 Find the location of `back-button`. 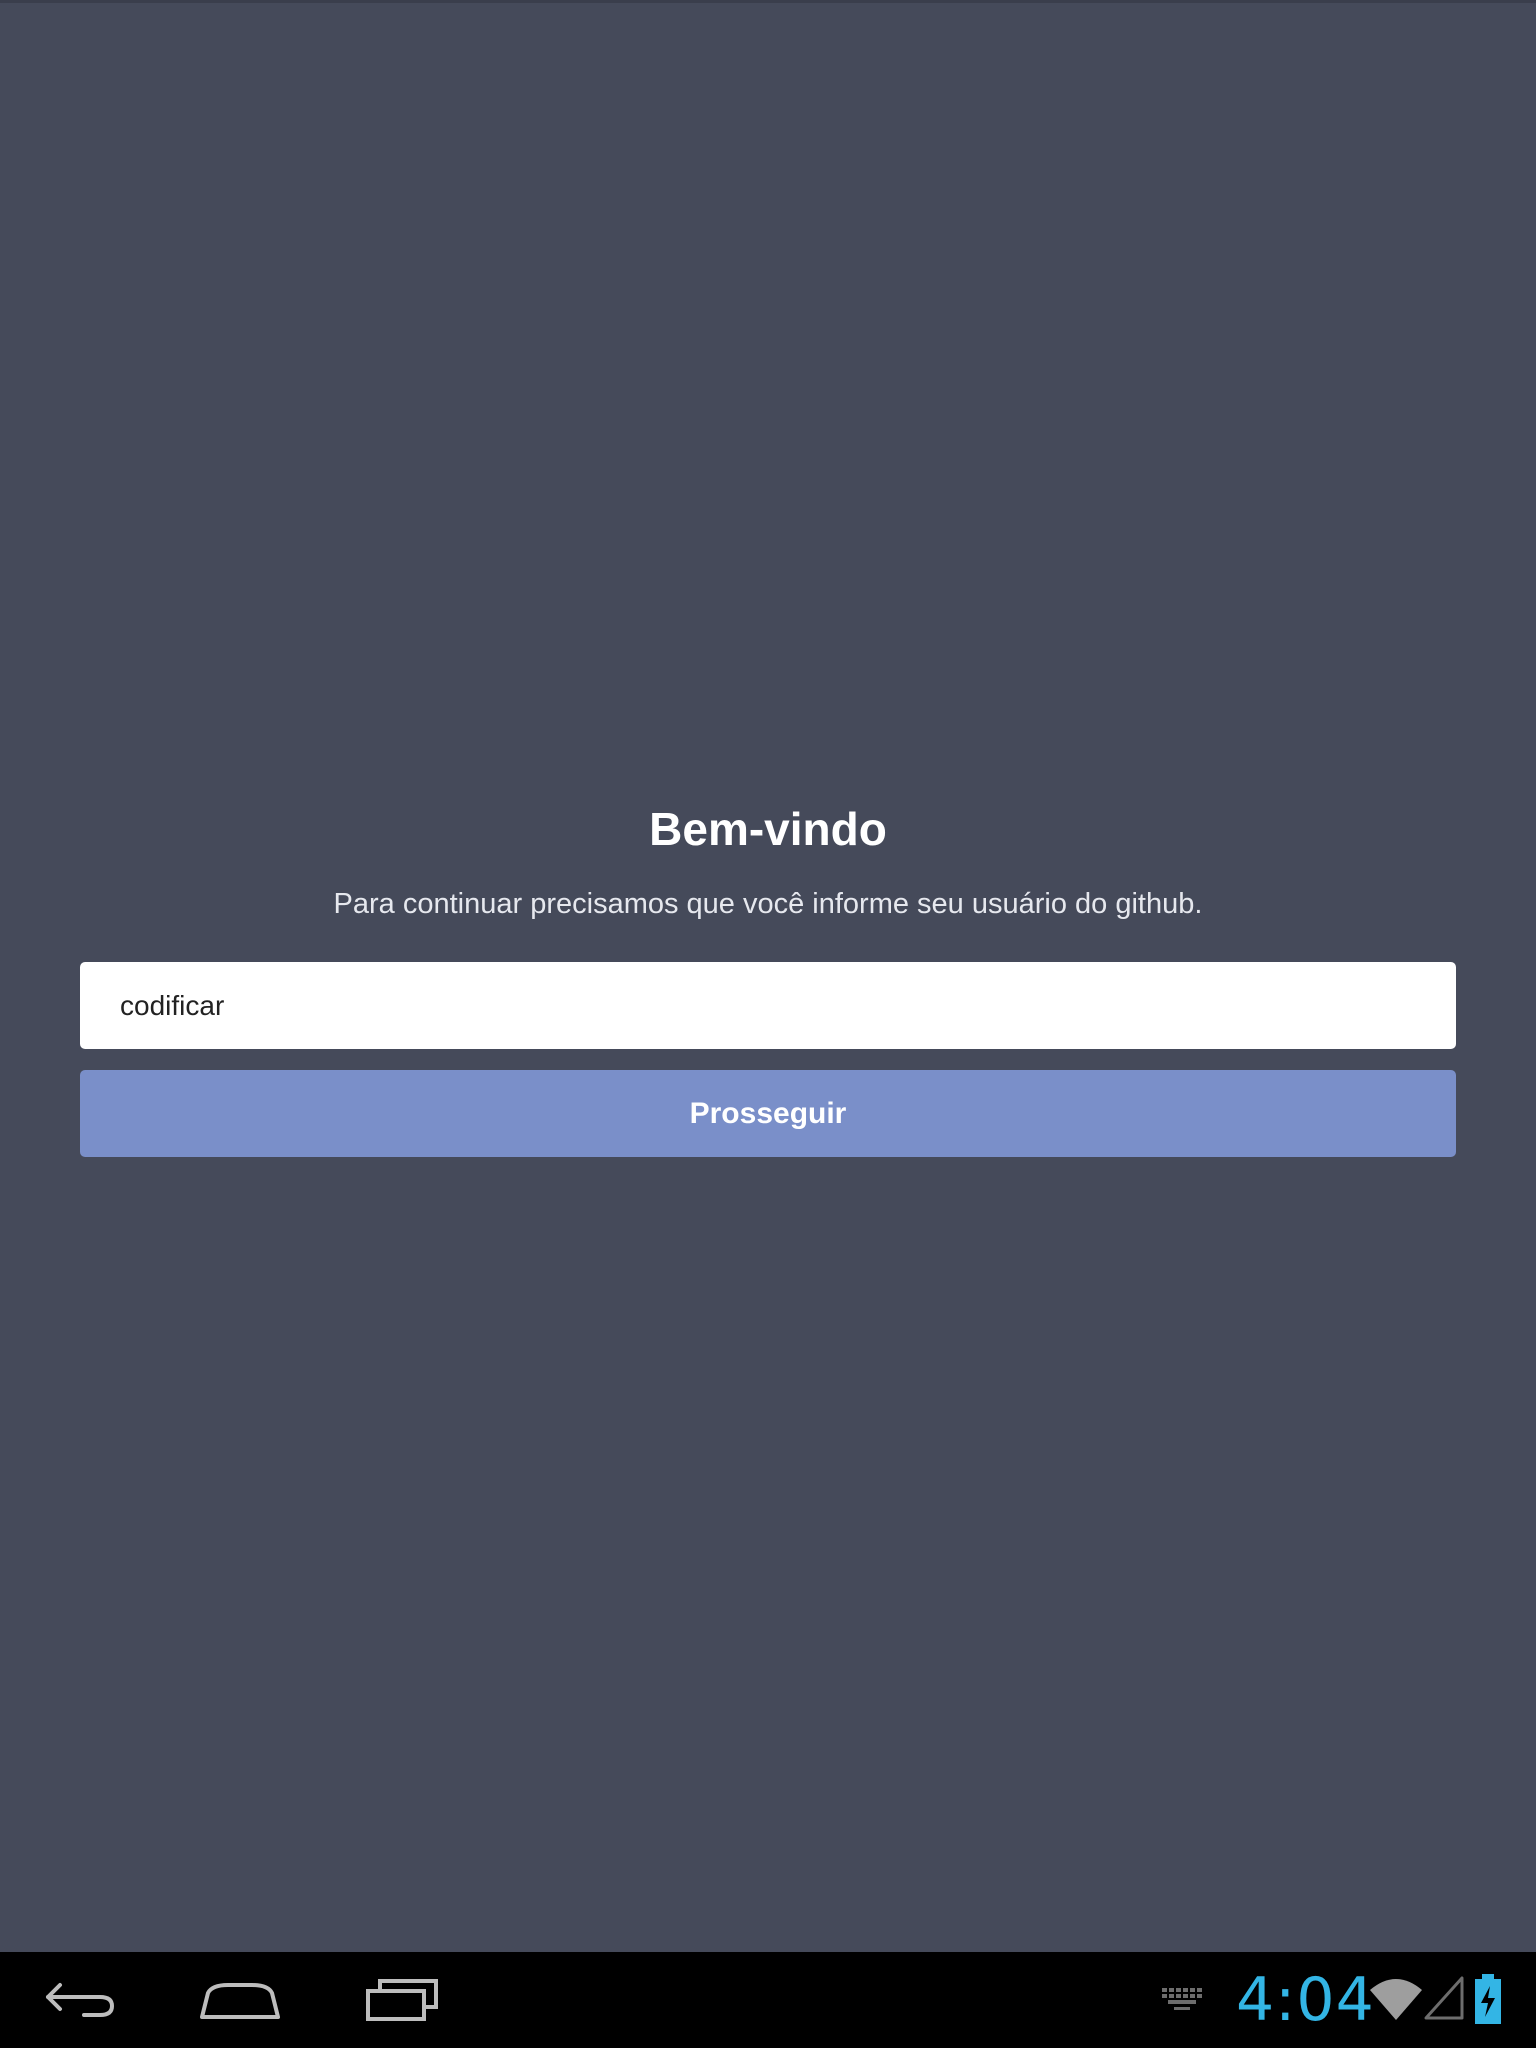

back-button is located at coordinates (80, 2000).